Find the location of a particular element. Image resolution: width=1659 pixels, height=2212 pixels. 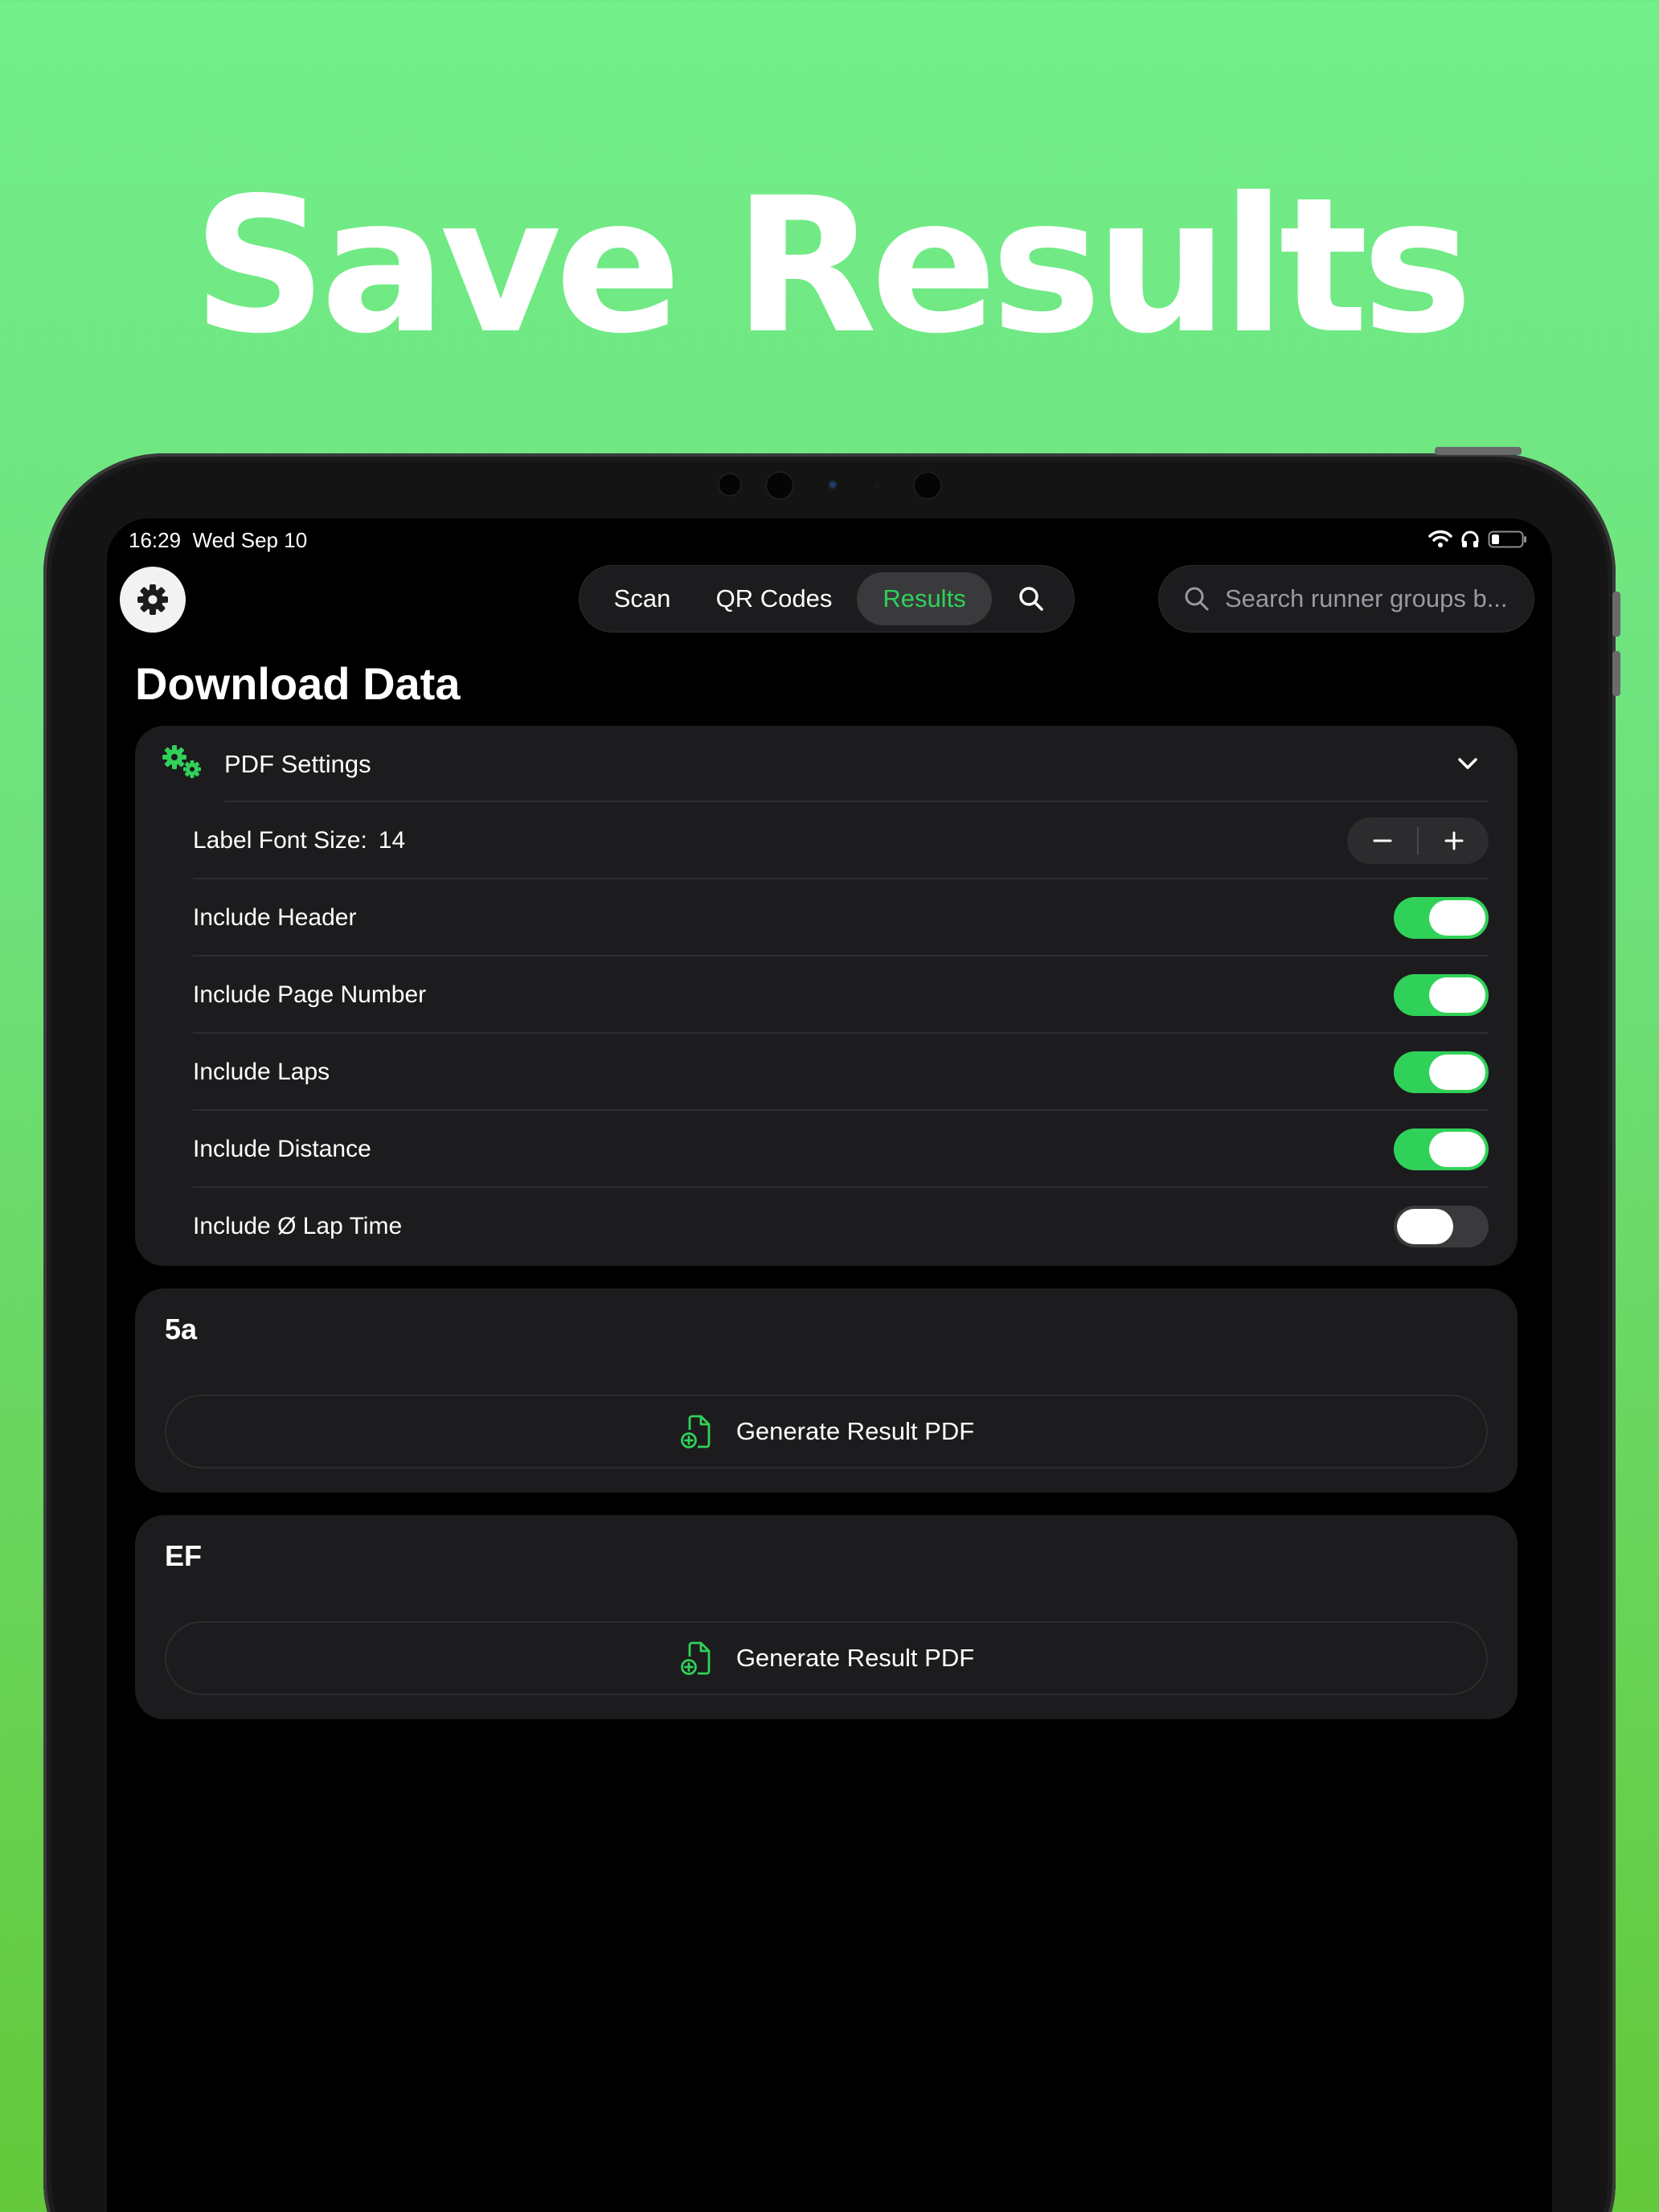

include-header-toggle is located at coordinates (1441, 918).